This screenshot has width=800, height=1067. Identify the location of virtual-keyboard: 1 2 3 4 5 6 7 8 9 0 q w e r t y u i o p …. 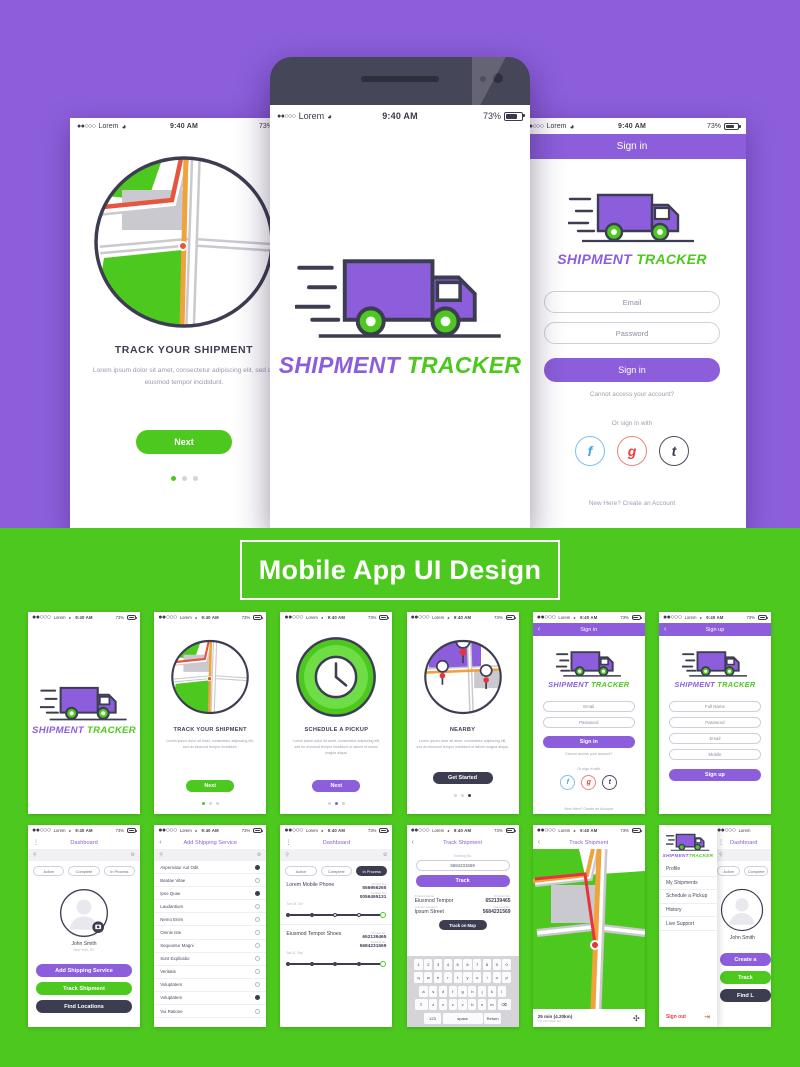
(462, 991).